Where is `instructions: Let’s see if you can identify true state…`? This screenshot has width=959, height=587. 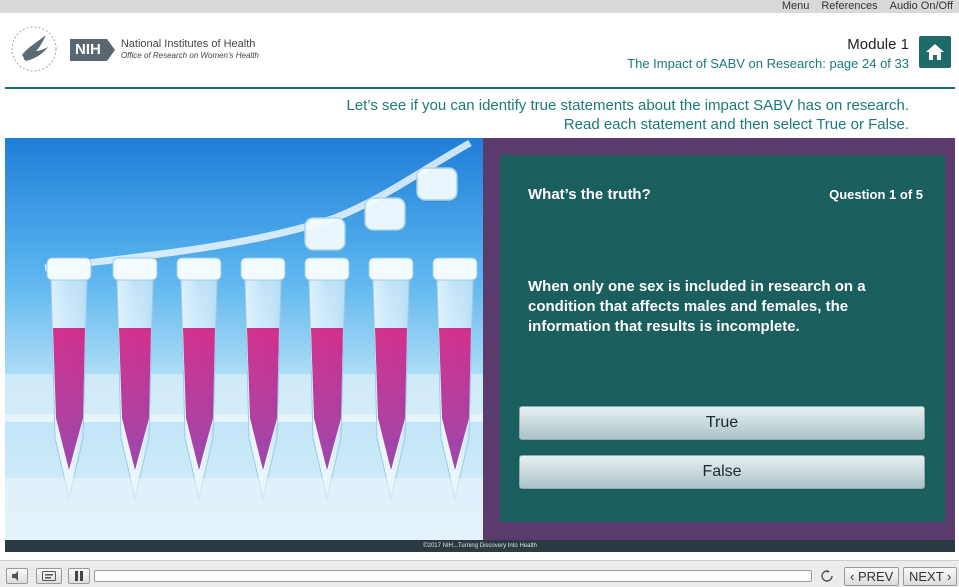 instructions: Let’s see if you can identify true state… is located at coordinates (627, 115).